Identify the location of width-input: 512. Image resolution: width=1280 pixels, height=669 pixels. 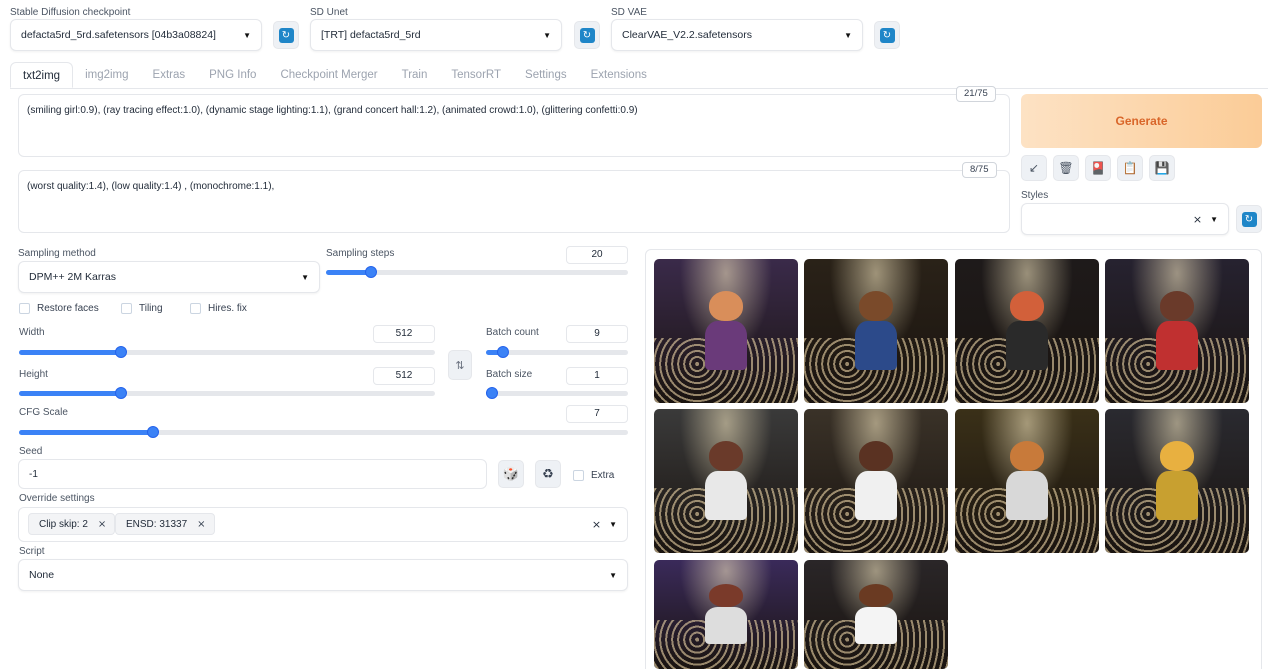
(404, 334).